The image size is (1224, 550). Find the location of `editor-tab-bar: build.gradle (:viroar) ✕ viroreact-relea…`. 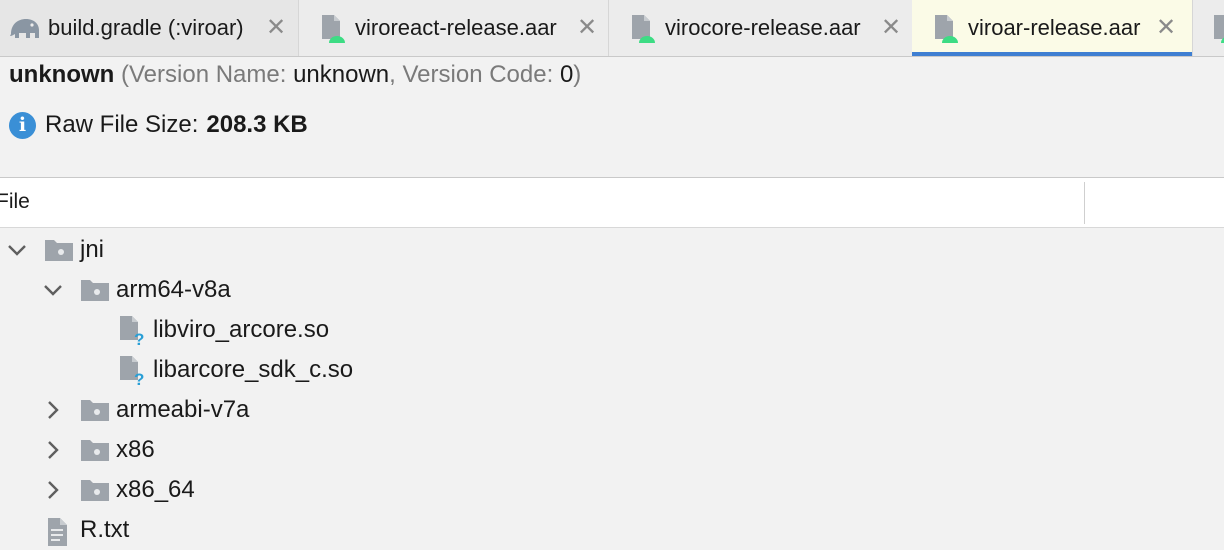

editor-tab-bar: build.gradle (:viroar) ✕ viroreact-relea… is located at coordinates (612, 28).